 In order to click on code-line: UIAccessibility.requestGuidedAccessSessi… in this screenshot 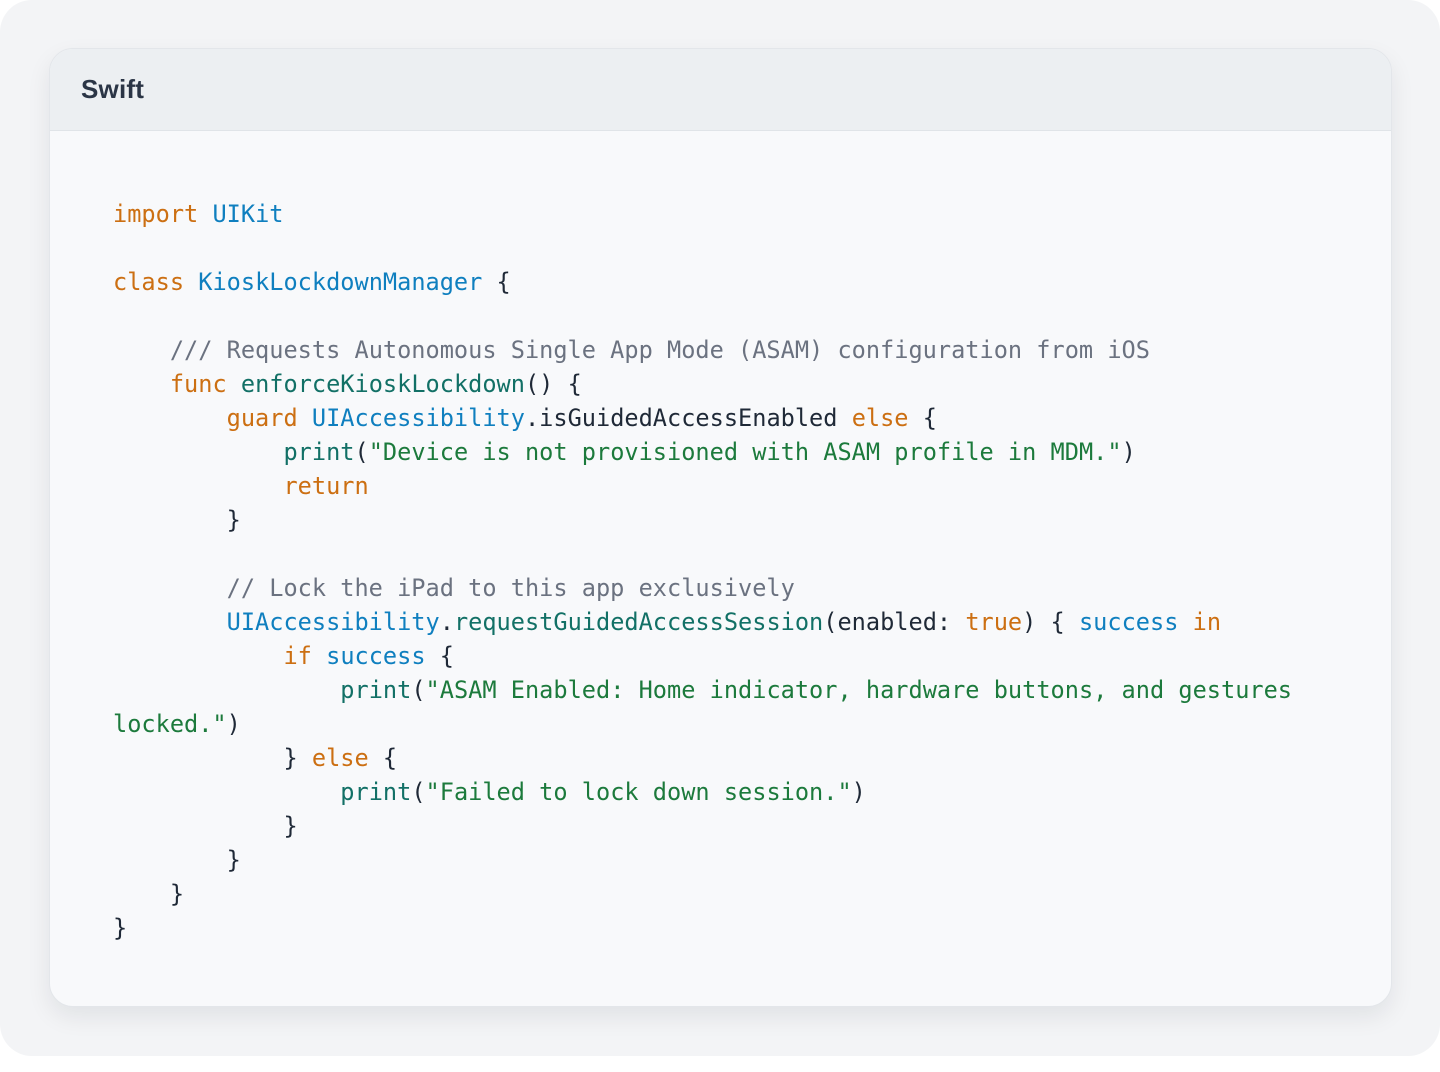, I will do `click(728, 622)`.